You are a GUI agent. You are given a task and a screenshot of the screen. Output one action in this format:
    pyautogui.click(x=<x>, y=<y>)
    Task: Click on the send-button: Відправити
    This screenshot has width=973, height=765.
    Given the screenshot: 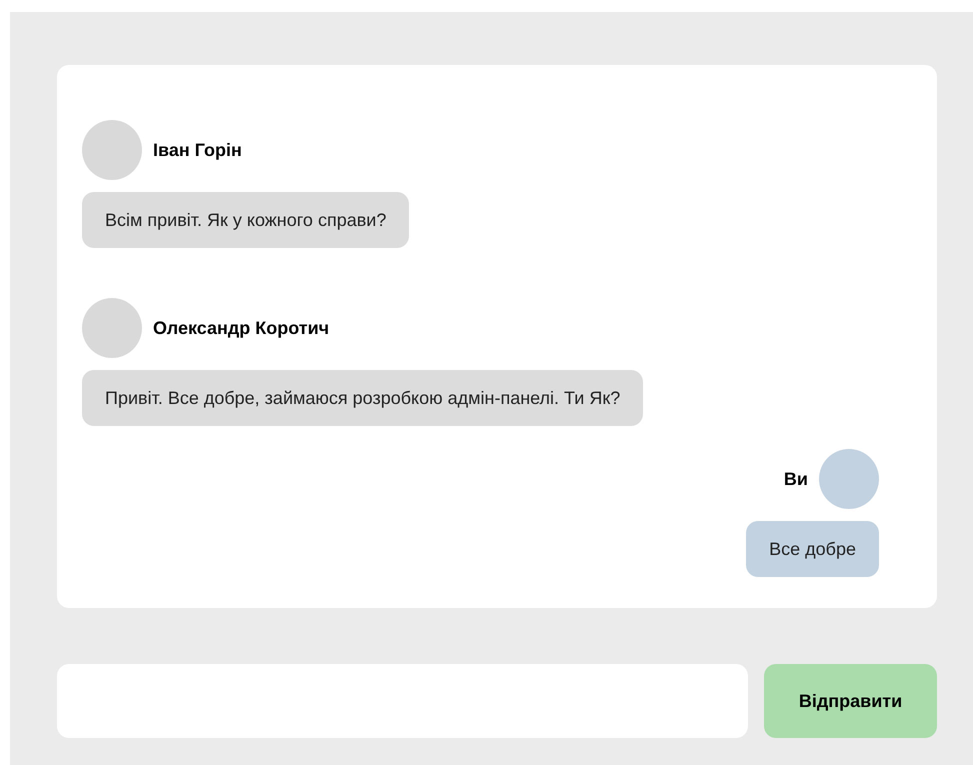 What is the action you would take?
    pyautogui.click(x=850, y=701)
    